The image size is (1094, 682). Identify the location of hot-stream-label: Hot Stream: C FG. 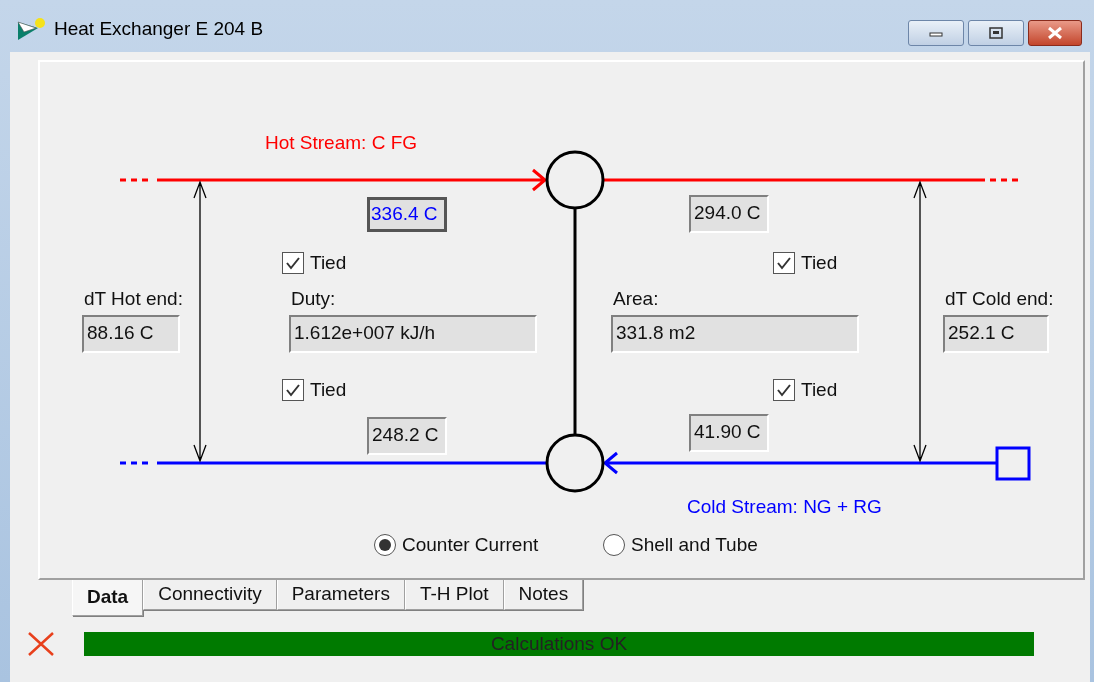
(341, 143).